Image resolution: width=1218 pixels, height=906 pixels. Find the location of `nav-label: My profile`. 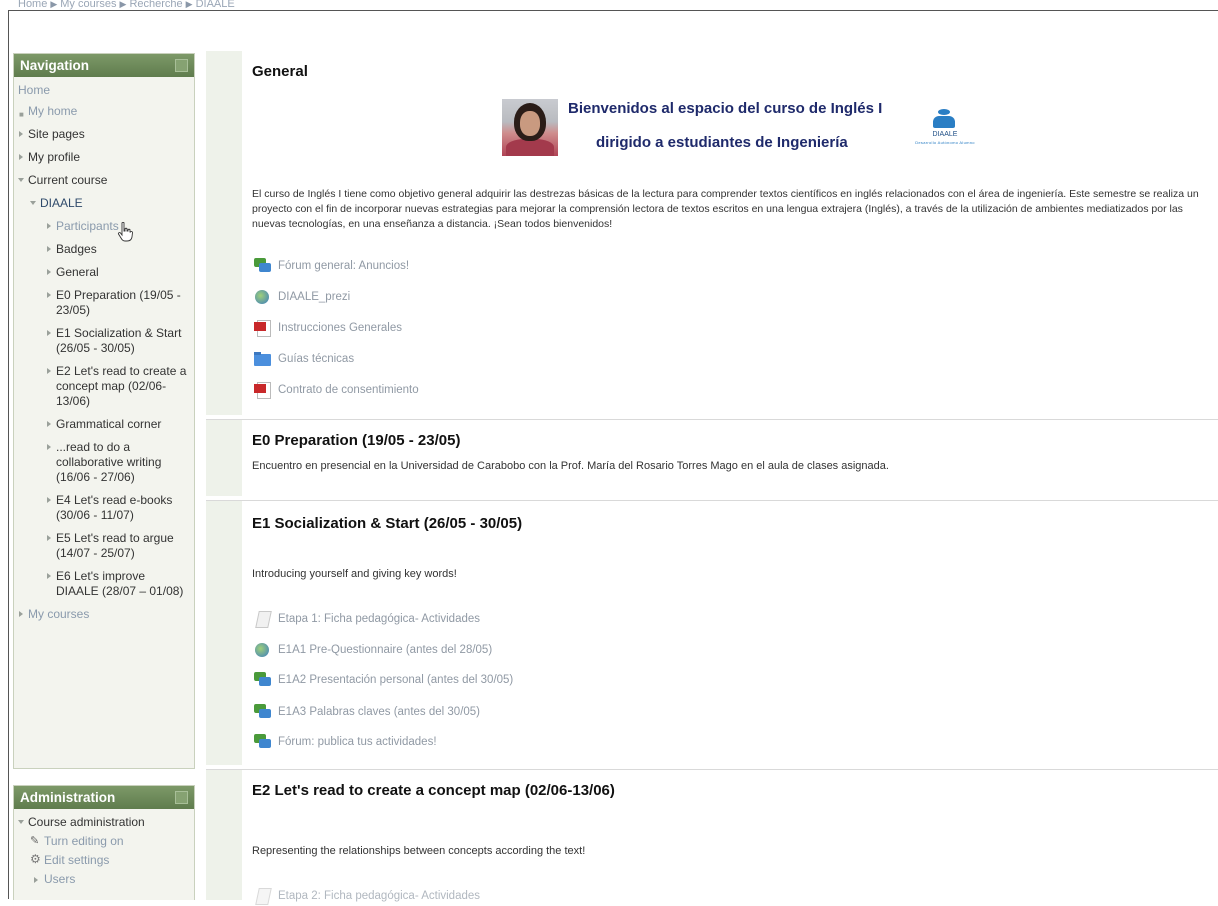

nav-label: My profile is located at coordinates (54, 157).